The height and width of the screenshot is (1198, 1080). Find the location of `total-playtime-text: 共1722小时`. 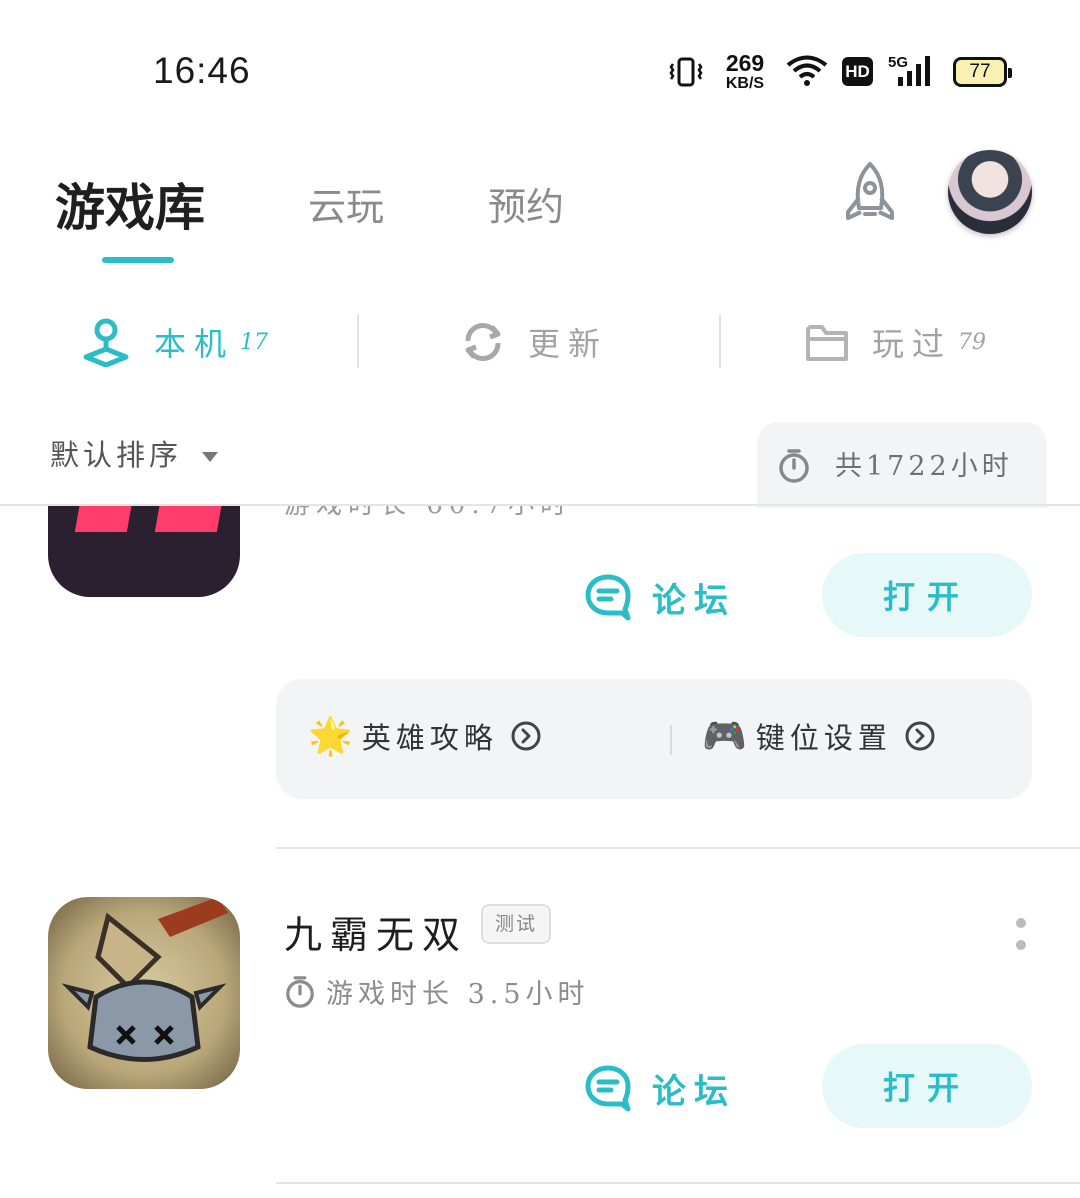

total-playtime-text: 共1722小时 is located at coordinates (924, 466).